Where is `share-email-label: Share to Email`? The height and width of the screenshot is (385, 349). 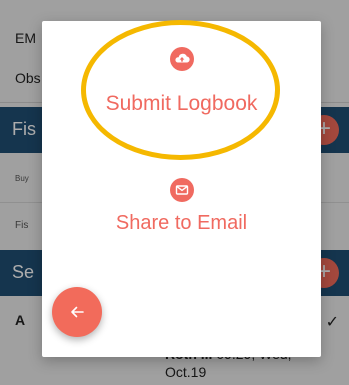
share-email-label: Share to Email is located at coordinates (181, 223).